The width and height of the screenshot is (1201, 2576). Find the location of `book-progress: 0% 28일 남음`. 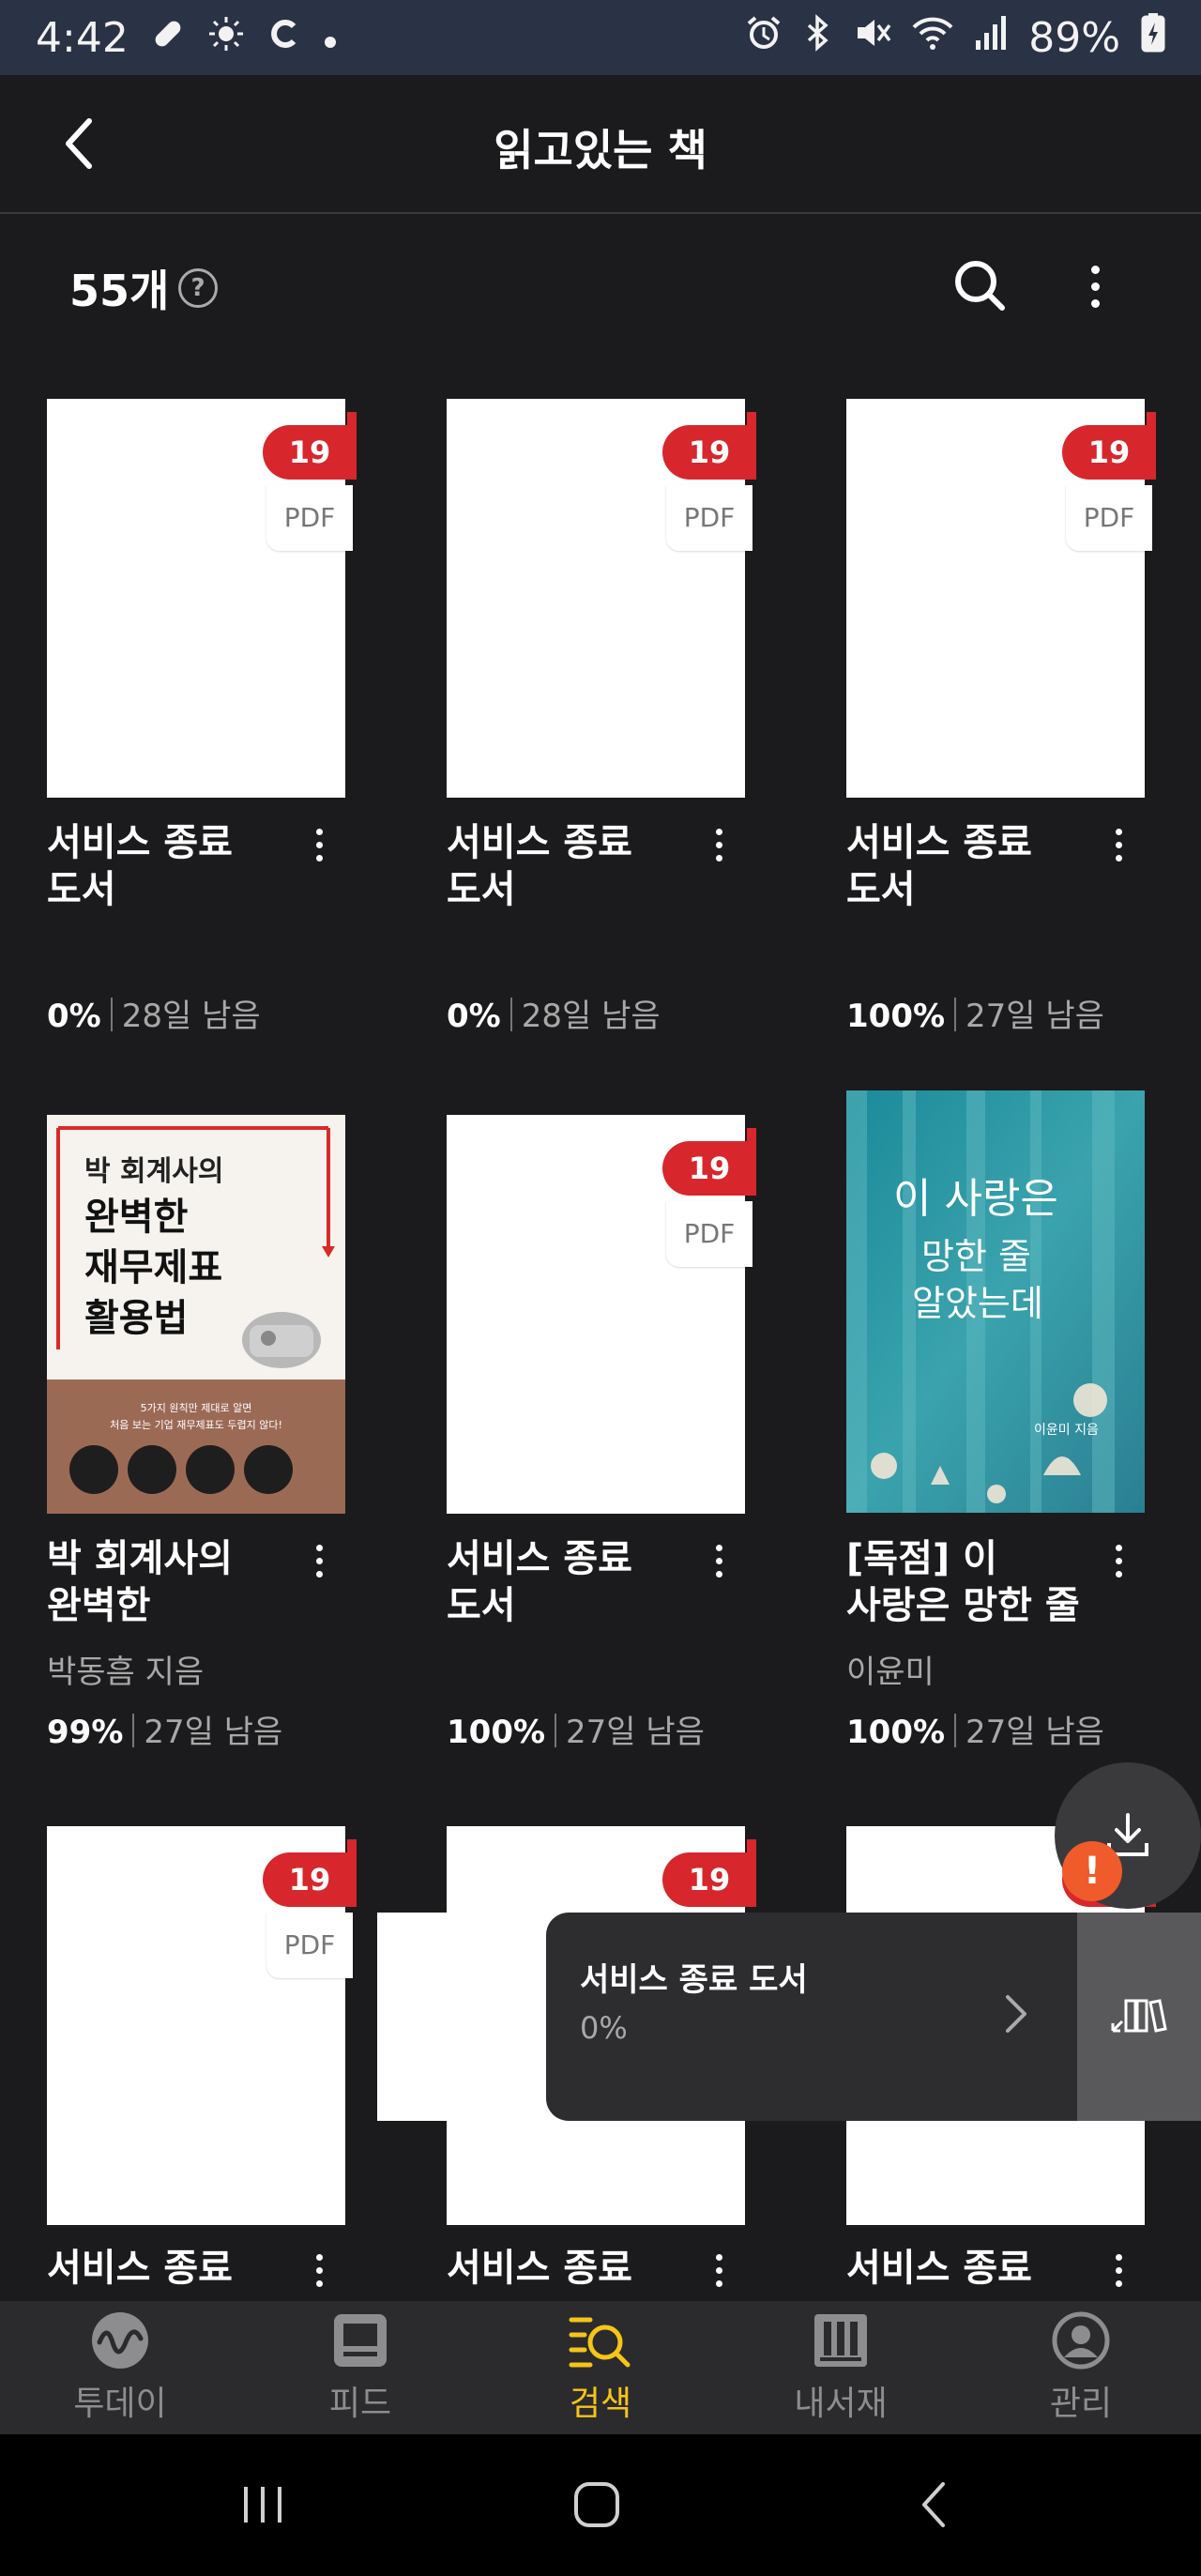

book-progress: 0% 28일 남음 is located at coordinates (554, 1016).